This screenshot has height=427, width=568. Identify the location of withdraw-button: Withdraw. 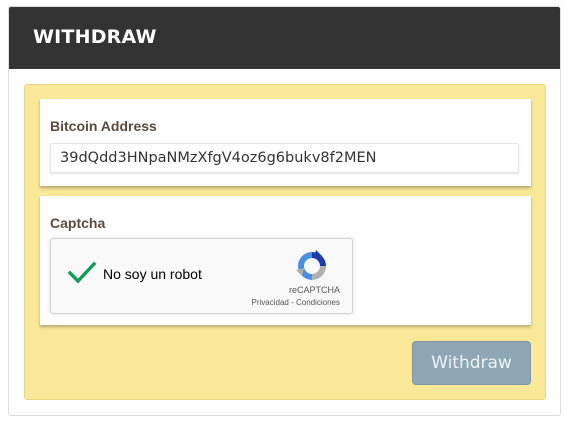
(471, 363).